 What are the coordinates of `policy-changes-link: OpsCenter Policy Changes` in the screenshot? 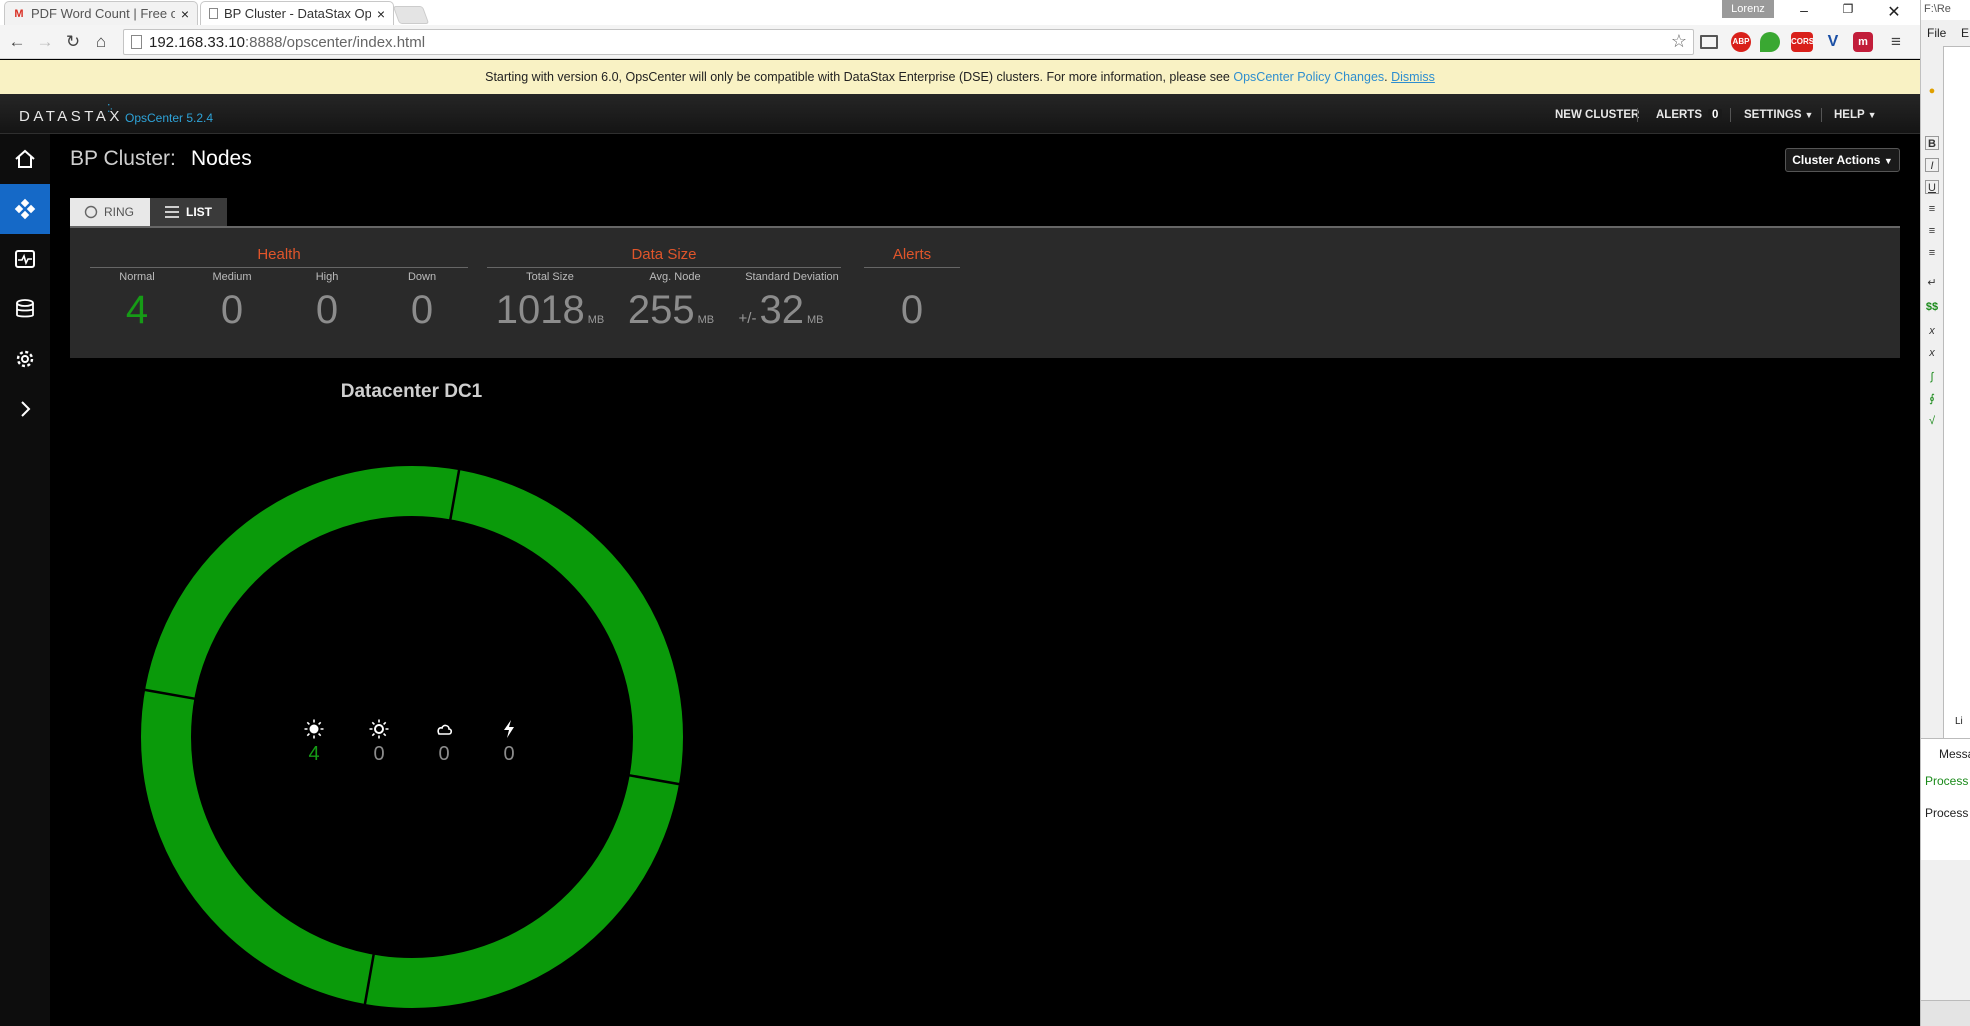 It's located at (1308, 77).